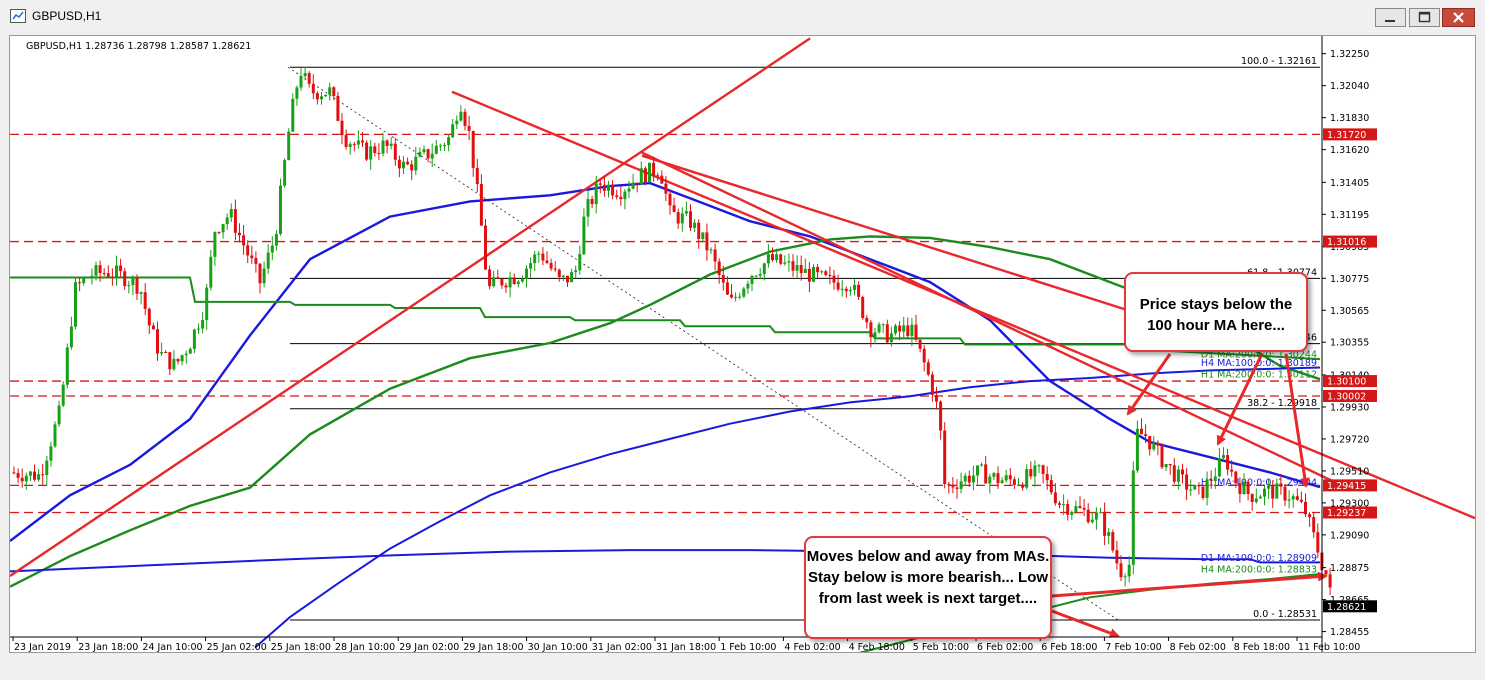 The height and width of the screenshot is (680, 1485). I want to click on minimize-icon, so click(1390, 21).